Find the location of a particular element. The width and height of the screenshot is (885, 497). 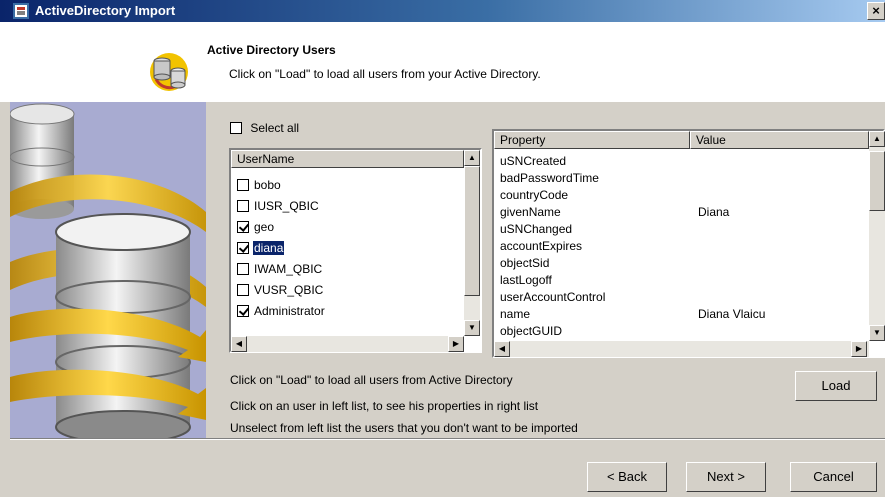

property-name: userAccountControl is located at coordinates (552, 297).